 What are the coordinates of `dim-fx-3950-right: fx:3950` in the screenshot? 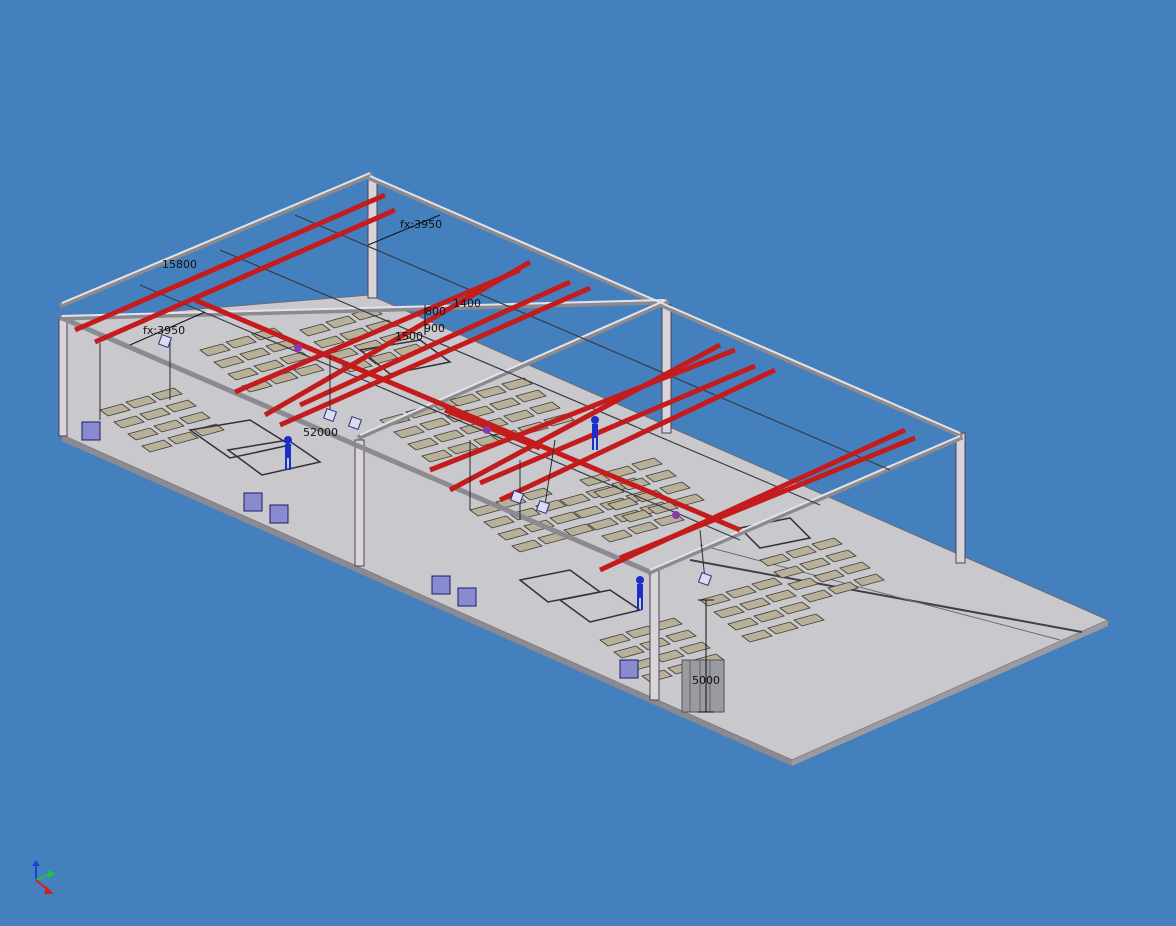 It's located at (421, 224).